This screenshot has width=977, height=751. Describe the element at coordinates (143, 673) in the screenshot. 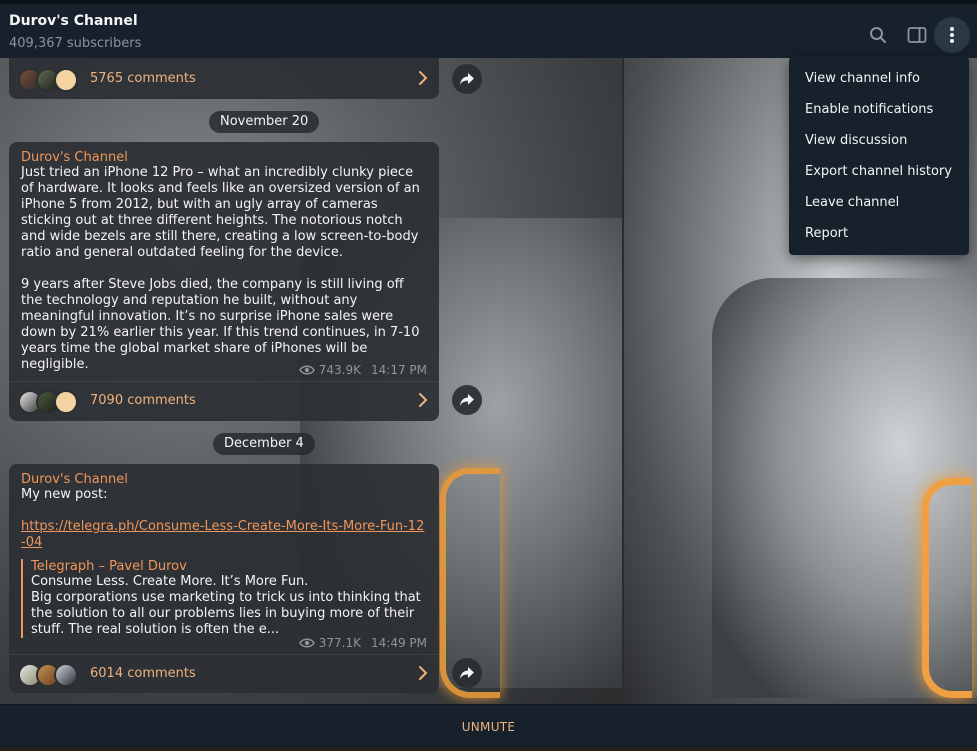

I see `comments-count: 6014 comments` at that location.